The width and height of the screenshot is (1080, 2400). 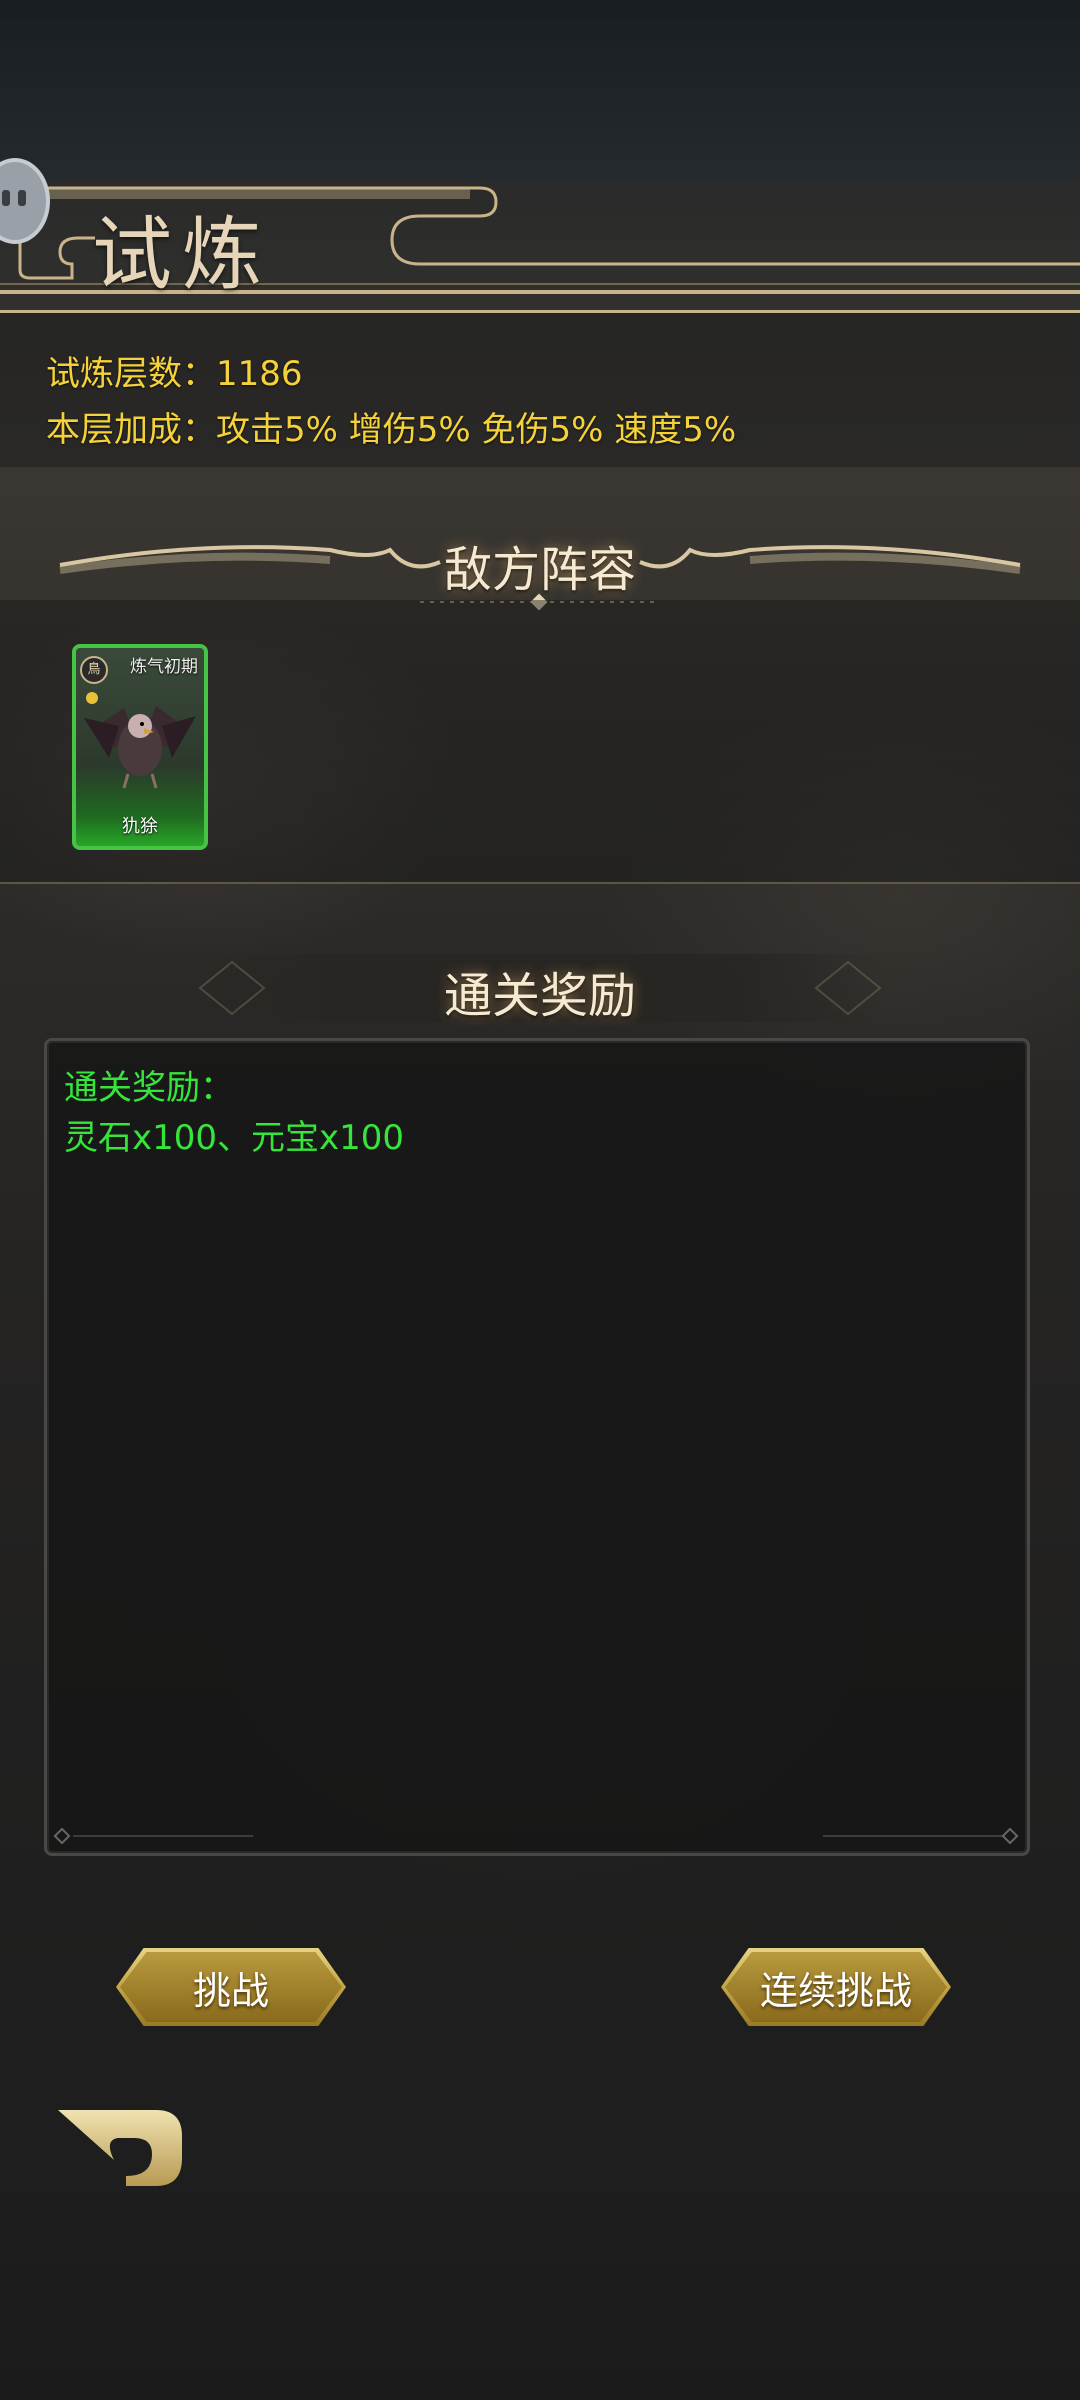 I want to click on reward-label: 通关奖励：, so click(x=149, y=1088).